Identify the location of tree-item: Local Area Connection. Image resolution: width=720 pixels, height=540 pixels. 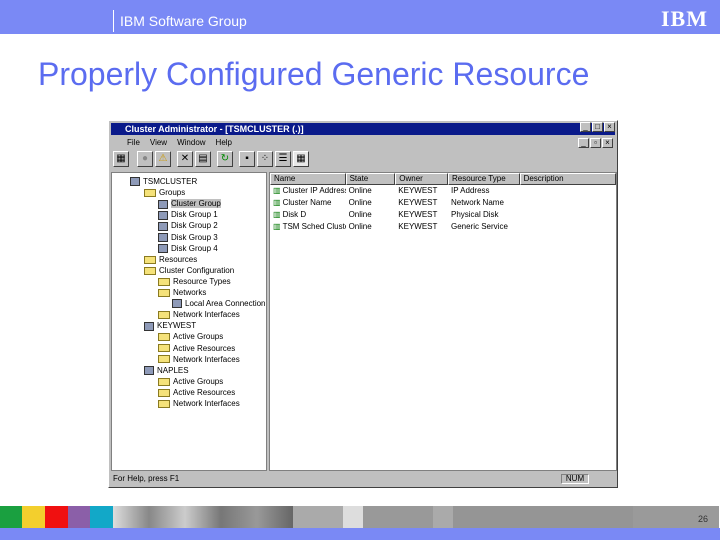
(219, 303).